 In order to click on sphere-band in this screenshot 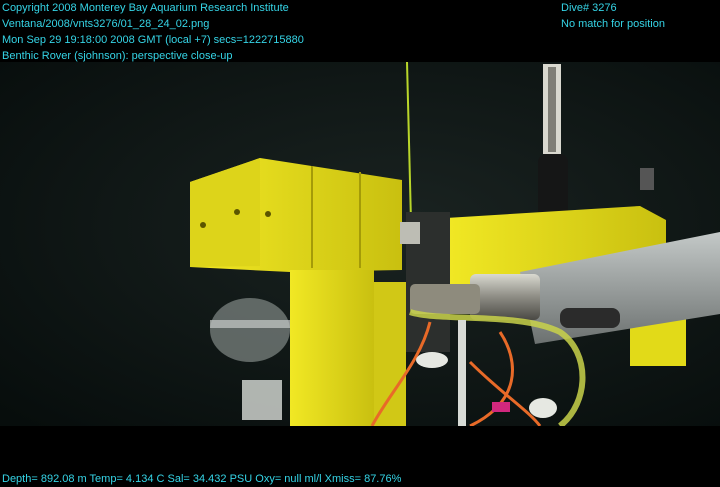, I will do `click(250, 324)`.